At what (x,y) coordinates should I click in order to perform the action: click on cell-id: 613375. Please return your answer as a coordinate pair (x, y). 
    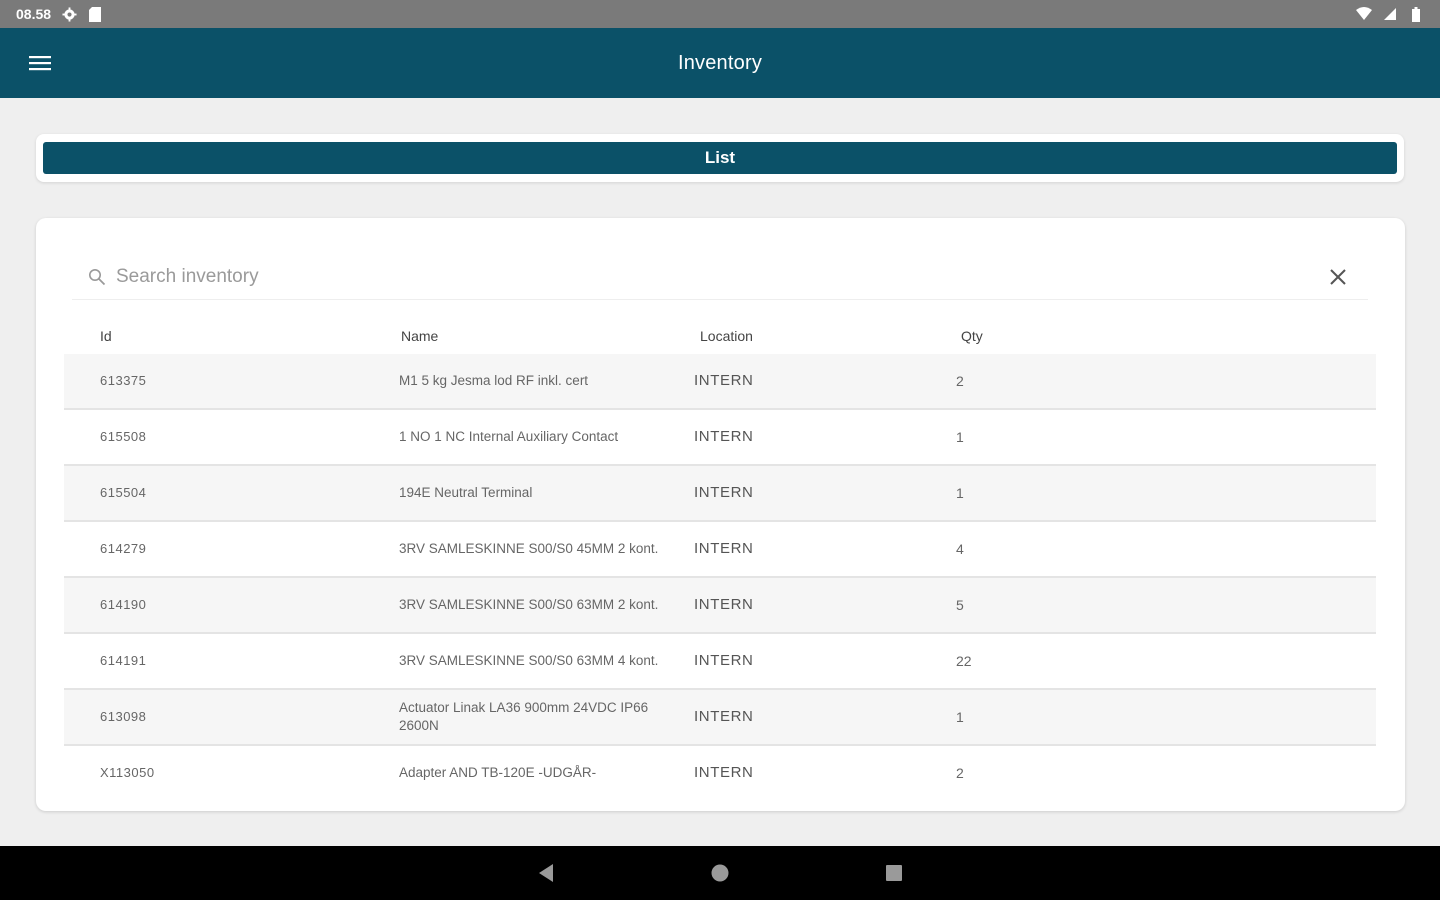
    Looking at the image, I should click on (123, 380).